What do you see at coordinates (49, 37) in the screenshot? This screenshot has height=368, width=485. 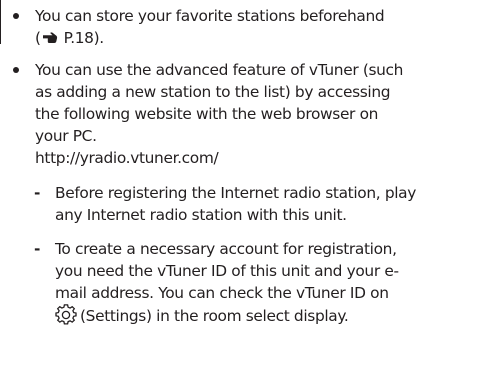 I see `pointing-hand-icon` at bounding box center [49, 37].